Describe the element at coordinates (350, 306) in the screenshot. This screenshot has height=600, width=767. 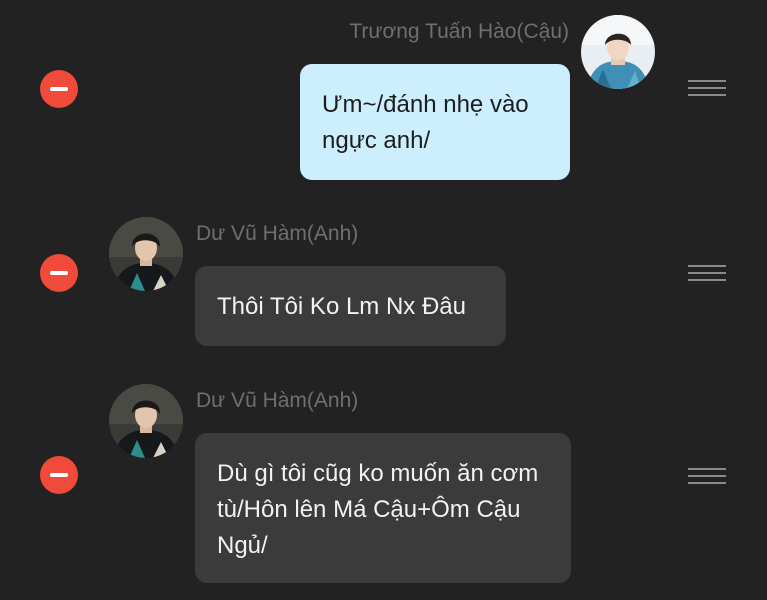
I see `message-bubble: Thôi Tôi Ko Lm Nx Đâu` at that location.